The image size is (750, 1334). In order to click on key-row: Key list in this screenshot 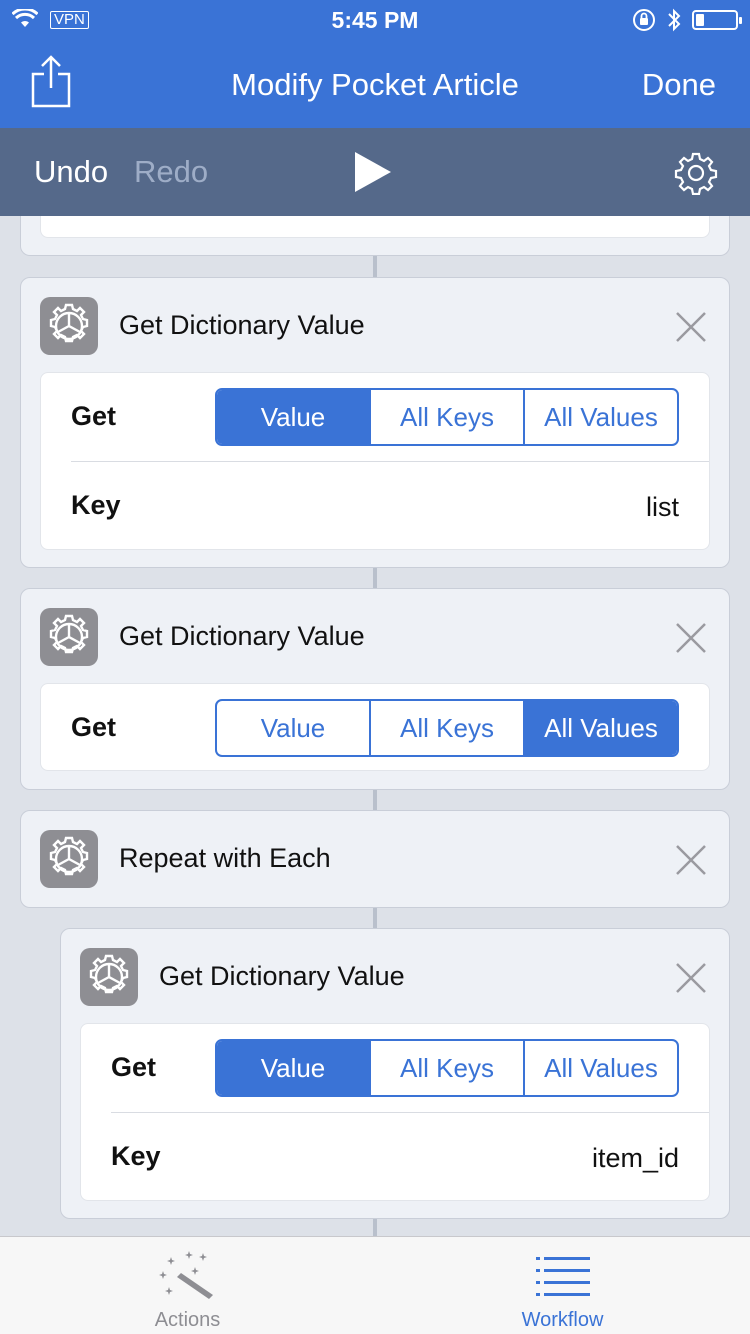, I will do `click(375, 506)`.